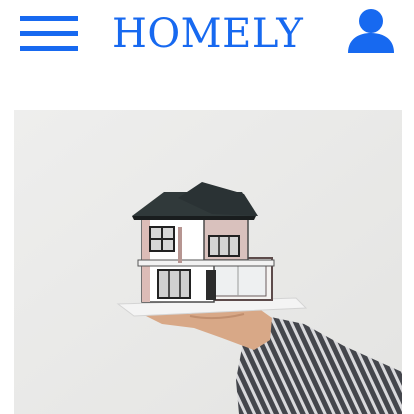 This screenshot has height=414, width=414. What do you see at coordinates (222, 34) in the screenshot?
I see `brand-logo: HOMELY` at bounding box center [222, 34].